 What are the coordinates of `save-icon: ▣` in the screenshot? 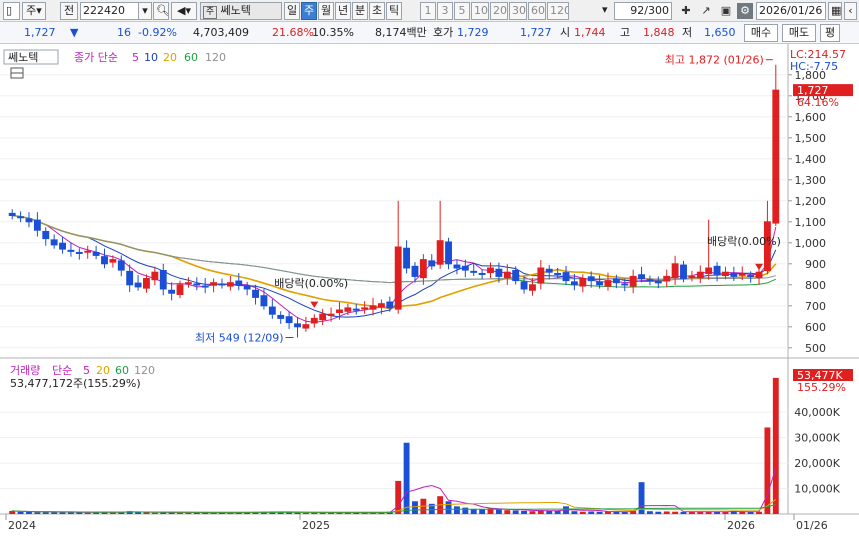 It's located at (726, 11).